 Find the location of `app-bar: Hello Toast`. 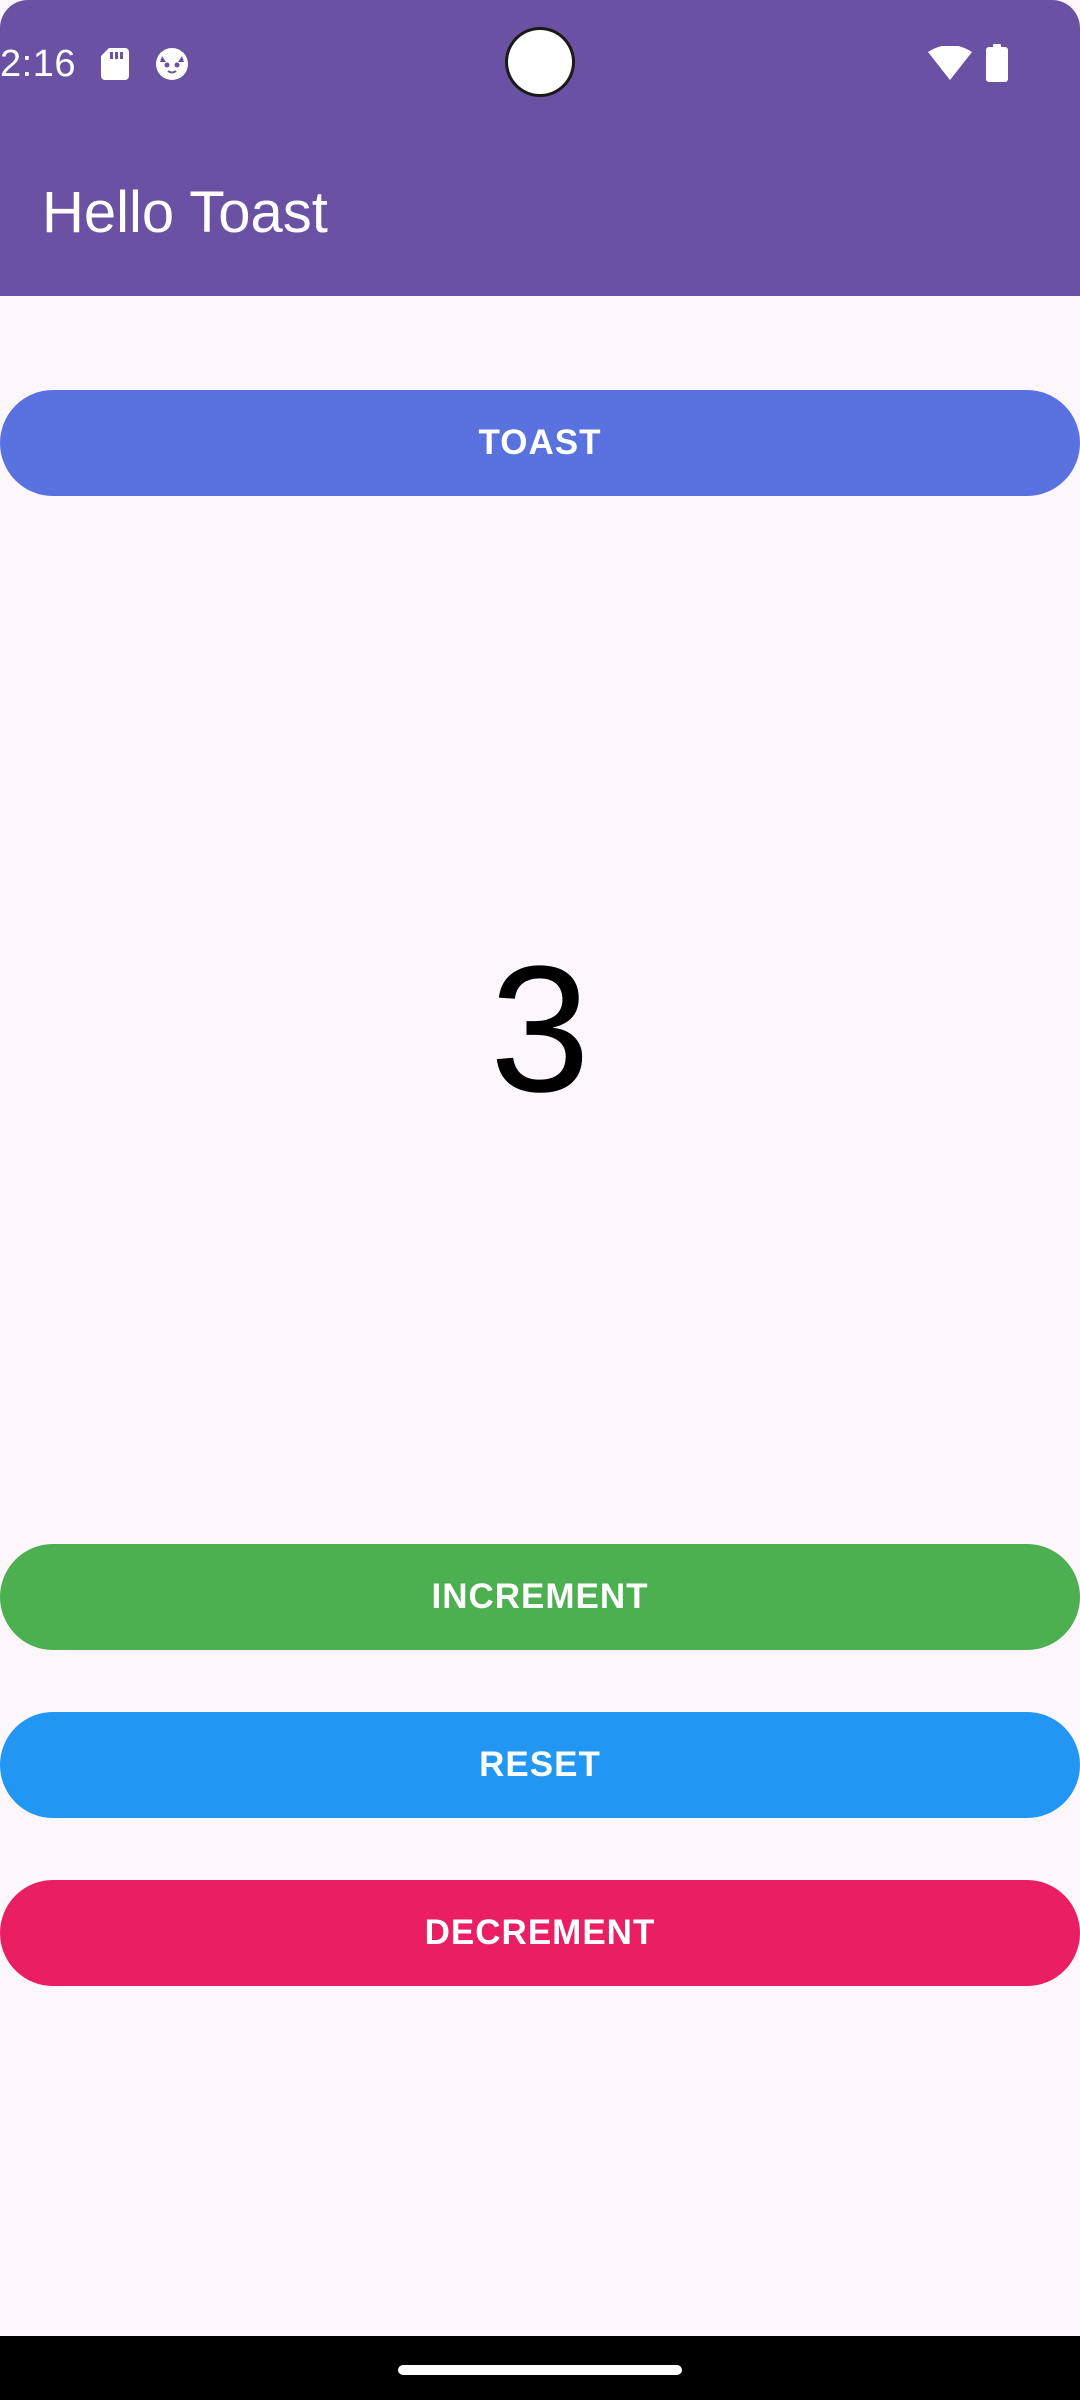

app-bar: Hello Toast is located at coordinates (540, 212).